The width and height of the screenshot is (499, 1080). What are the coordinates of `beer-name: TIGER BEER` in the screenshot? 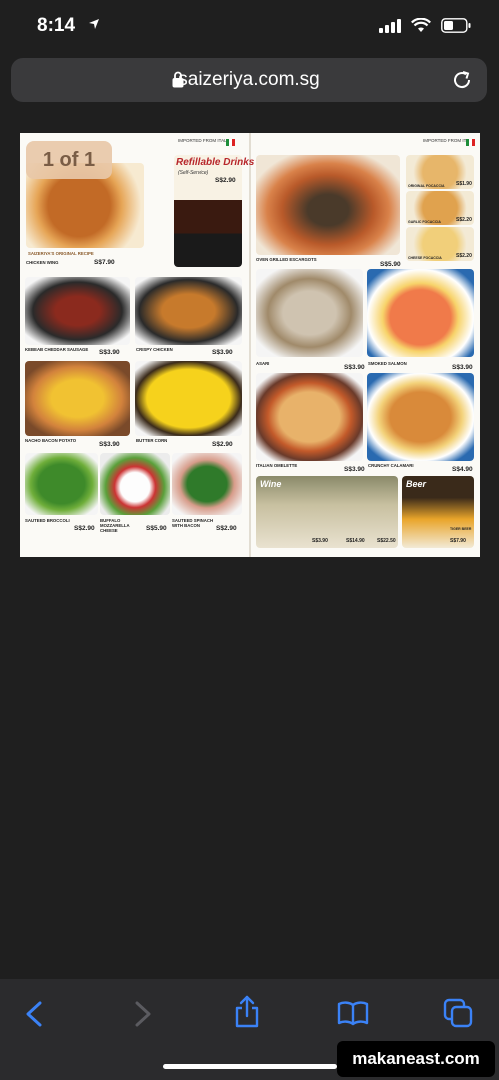 It's located at (461, 529).